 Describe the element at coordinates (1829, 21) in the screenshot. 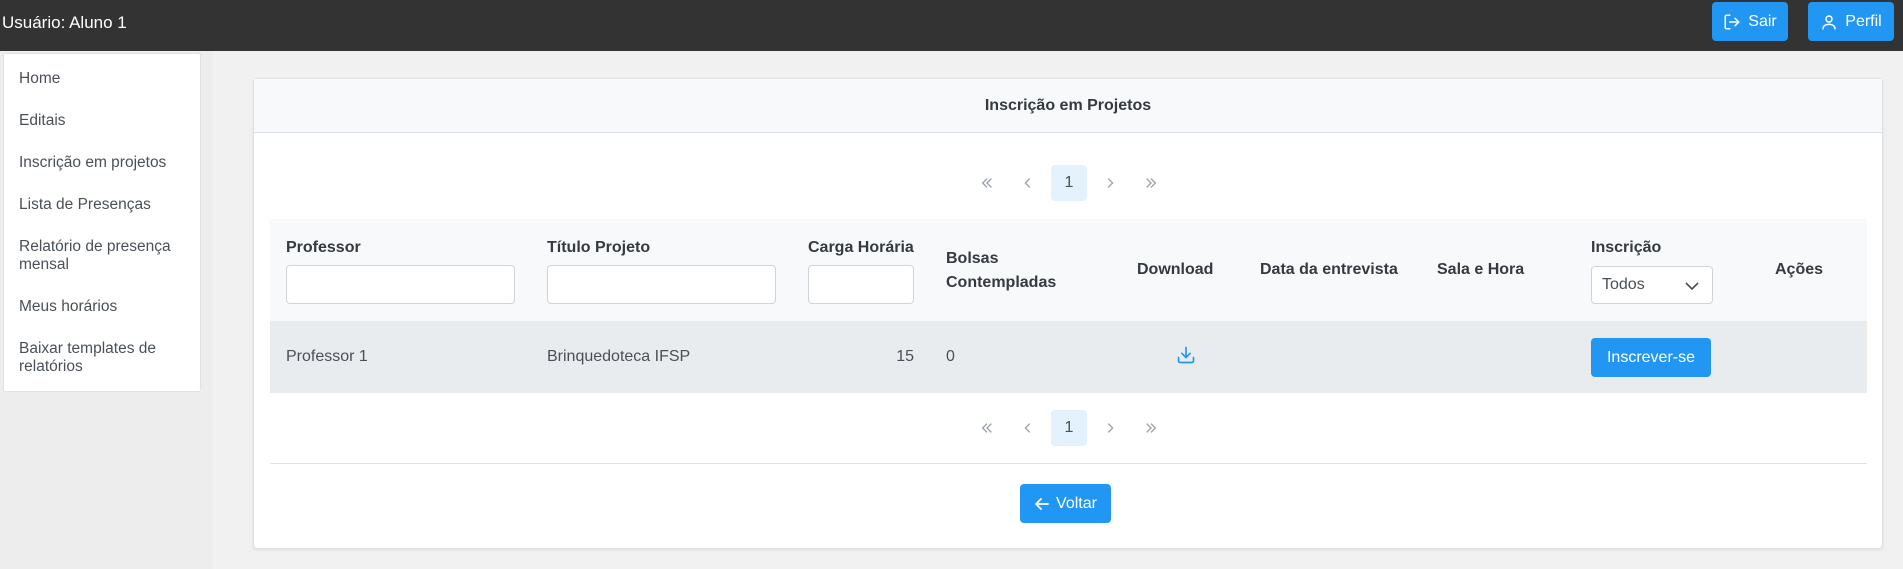

I see `user-icon` at that location.